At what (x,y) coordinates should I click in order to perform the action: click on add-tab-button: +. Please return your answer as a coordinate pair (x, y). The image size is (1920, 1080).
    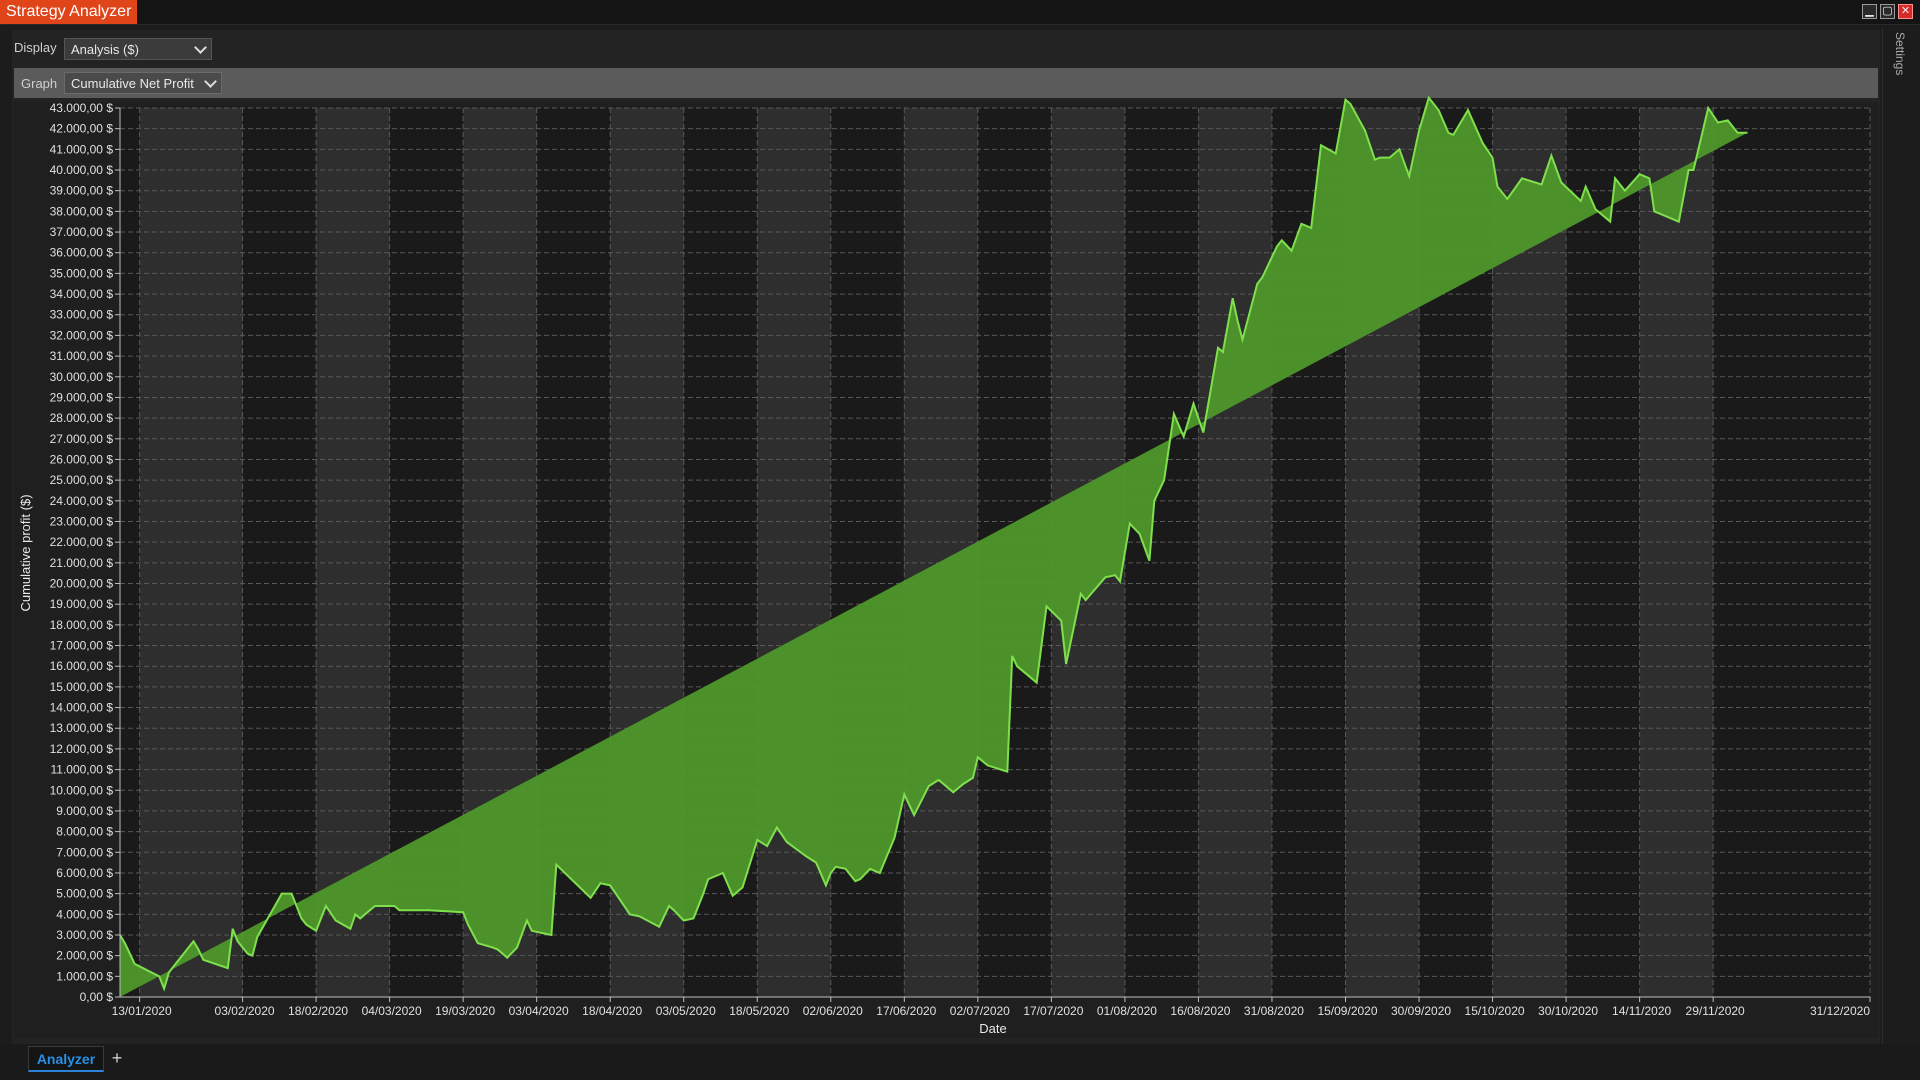
    Looking at the image, I should click on (117, 1058).